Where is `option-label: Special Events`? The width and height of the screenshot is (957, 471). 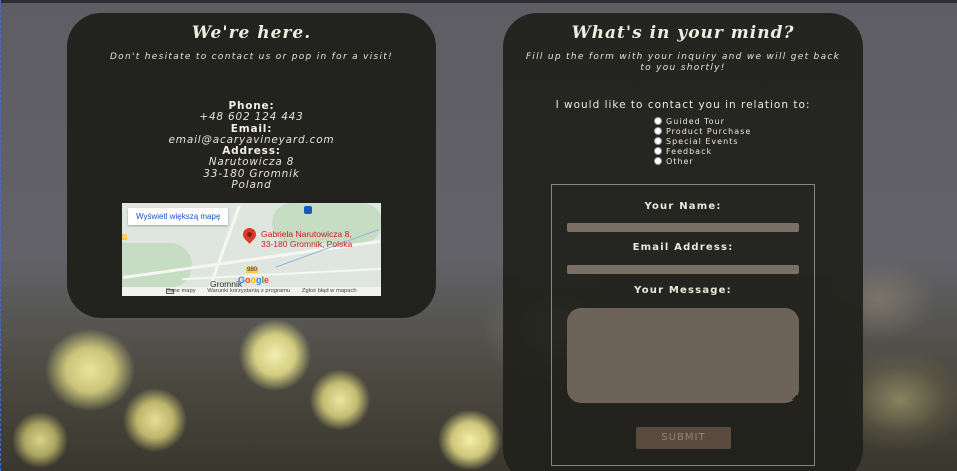 option-label: Special Events is located at coordinates (702, 141).